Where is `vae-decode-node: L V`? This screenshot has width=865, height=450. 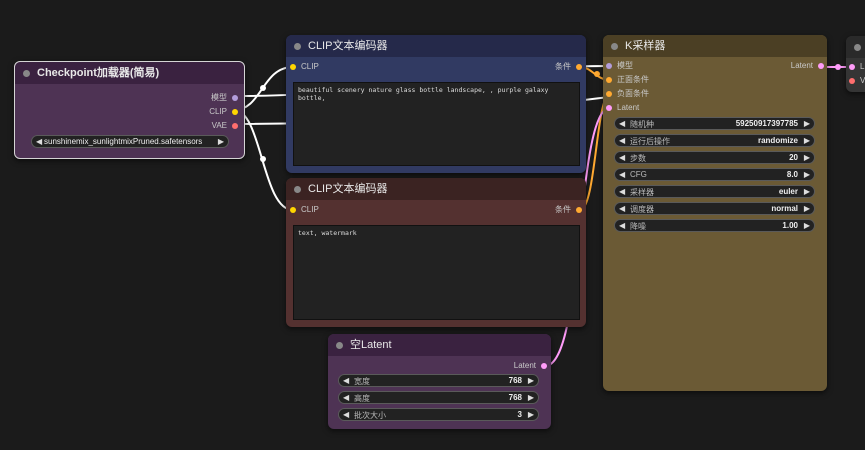 vae-decode-node: L V is located at coordinates (855, 64).